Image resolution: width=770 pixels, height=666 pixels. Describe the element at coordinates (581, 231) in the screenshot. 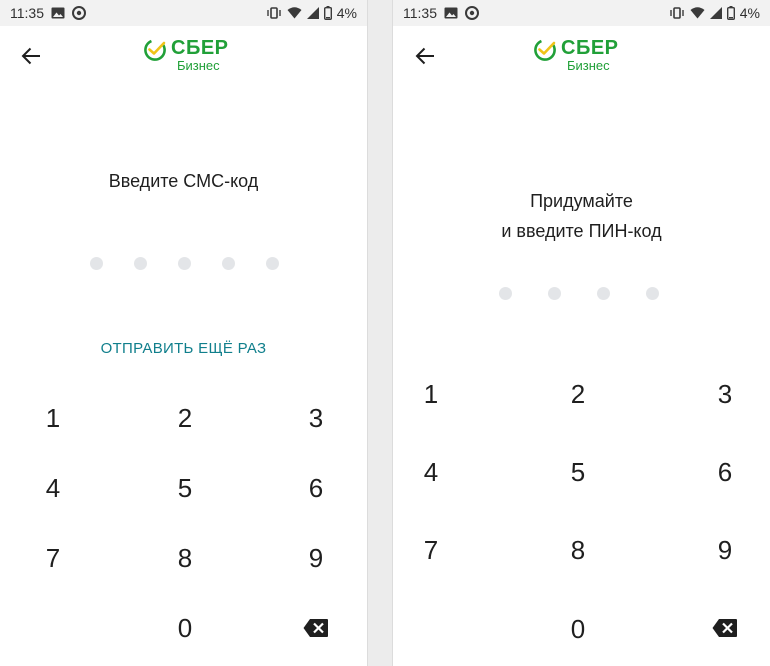

I see `pin-prompt-line2: и введите ПИН-код` at that location.